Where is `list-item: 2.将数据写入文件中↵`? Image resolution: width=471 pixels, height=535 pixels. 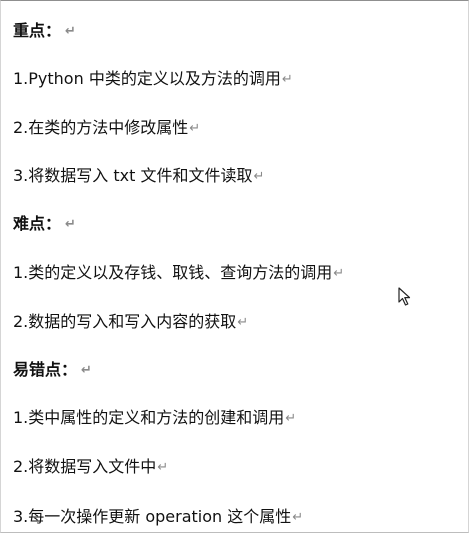 list-item: 2.将数据写入文件中↵ is located at coordinates (90, 467).